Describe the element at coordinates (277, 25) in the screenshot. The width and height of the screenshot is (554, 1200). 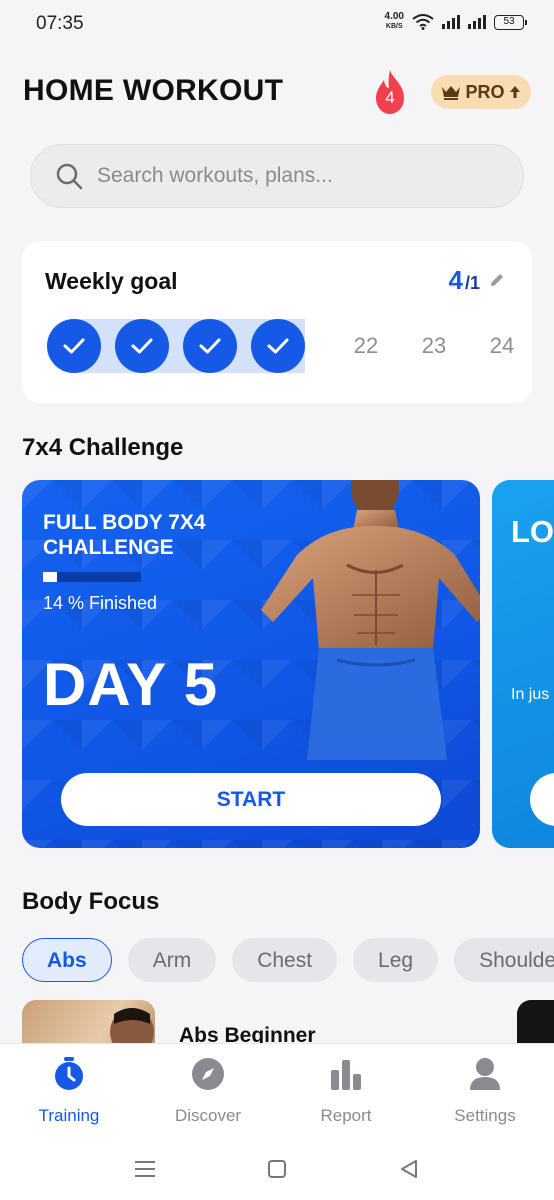
I see `status-bar: 07:35 4.00 KB/S 53` at that location.